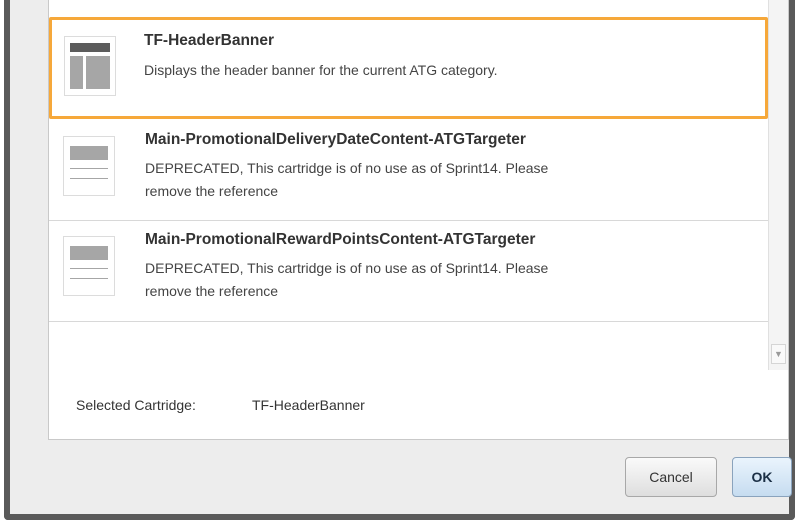 The width and height of the screenshot is (804, 527). I want to click on list-scrollbar: ▼, so click(778, 185).